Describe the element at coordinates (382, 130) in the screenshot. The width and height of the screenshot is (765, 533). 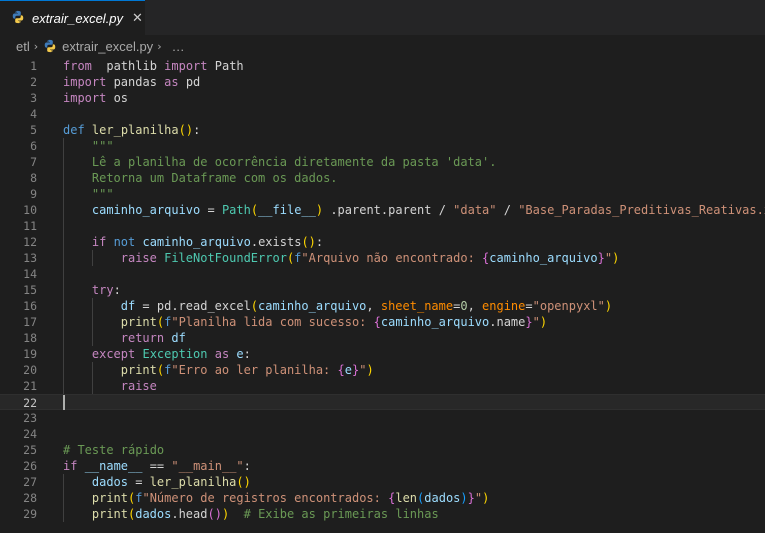
I see `code-line: 5 def ler_planilha():` at that location.